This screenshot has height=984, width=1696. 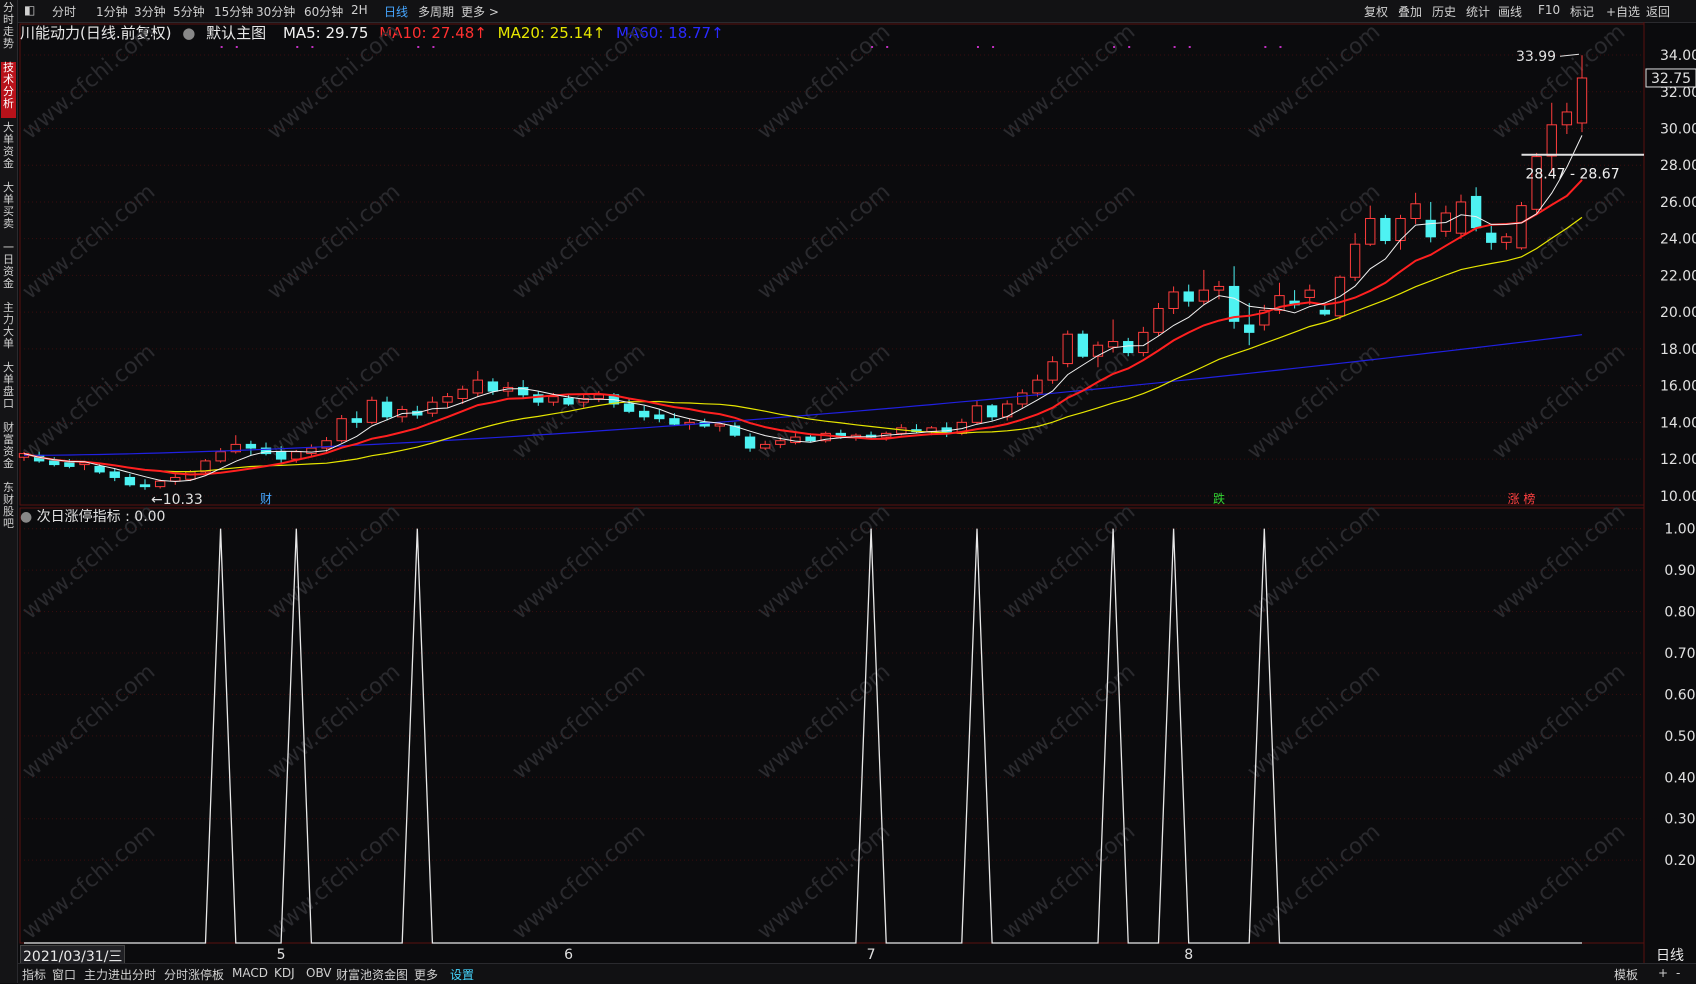 What do you see at coordinates (8, 150) in the screenshot?
I see `side-tab-2: 大单资金` at bounding box center [8, 150].